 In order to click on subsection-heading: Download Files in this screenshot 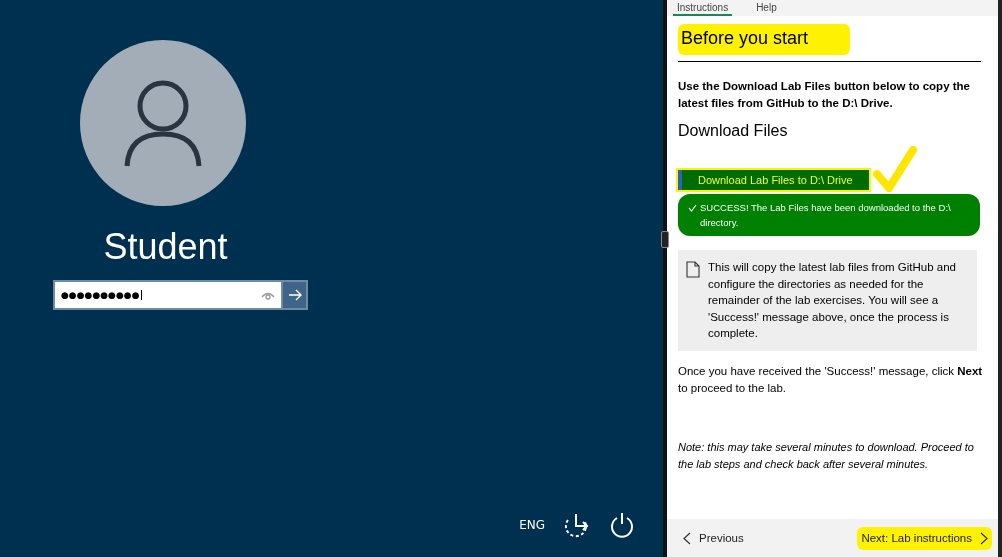, I will do `click(733, 131)`.